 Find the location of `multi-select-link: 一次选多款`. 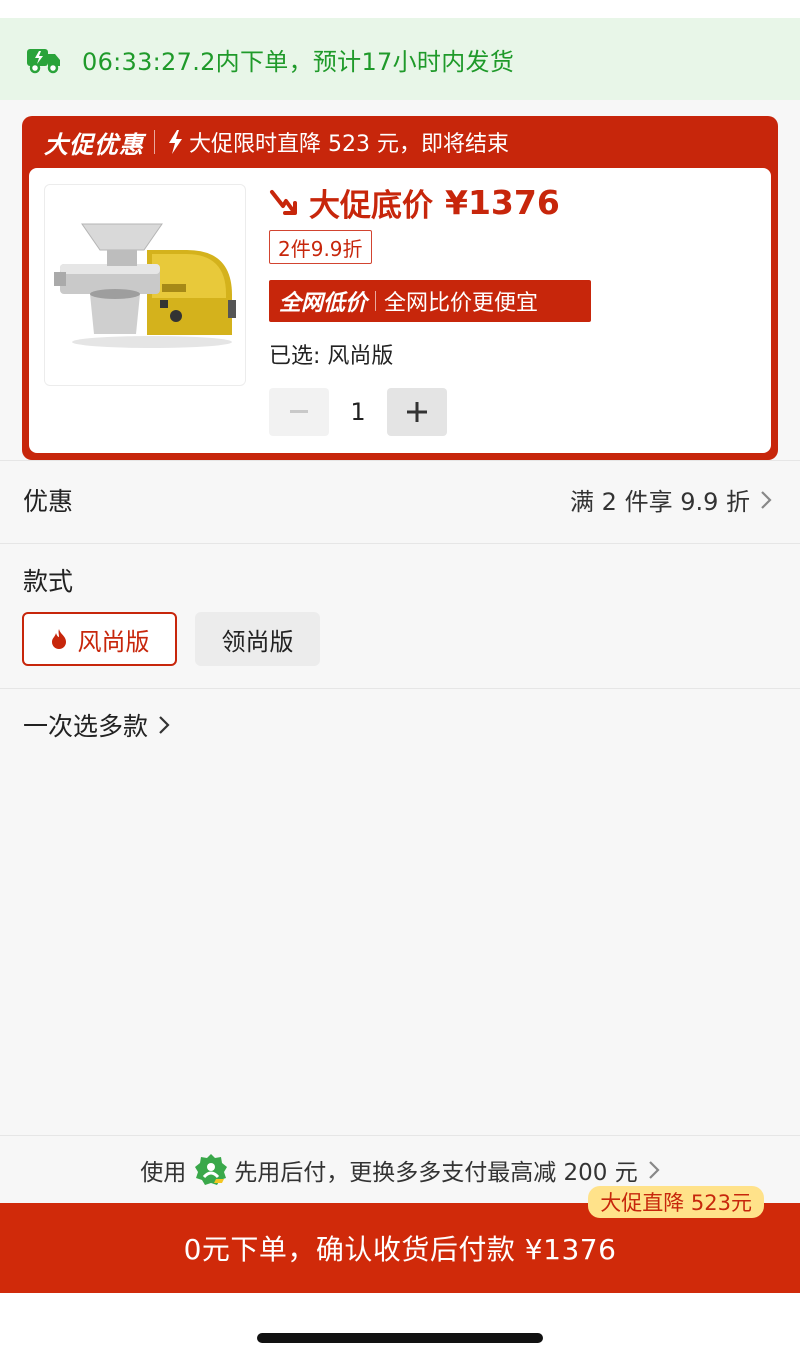

multi-select-link: 一次选多款 is located at coordinates (96, 725).